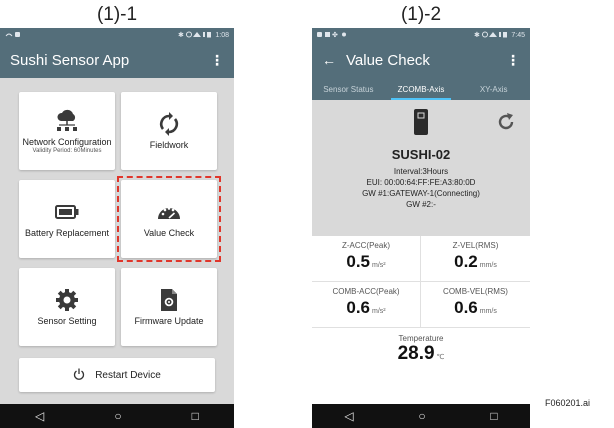 The height and width of the screenshot is (428, 614). I want to click on tile-sensor-setting: Sensor Setting, so click(67, 307).